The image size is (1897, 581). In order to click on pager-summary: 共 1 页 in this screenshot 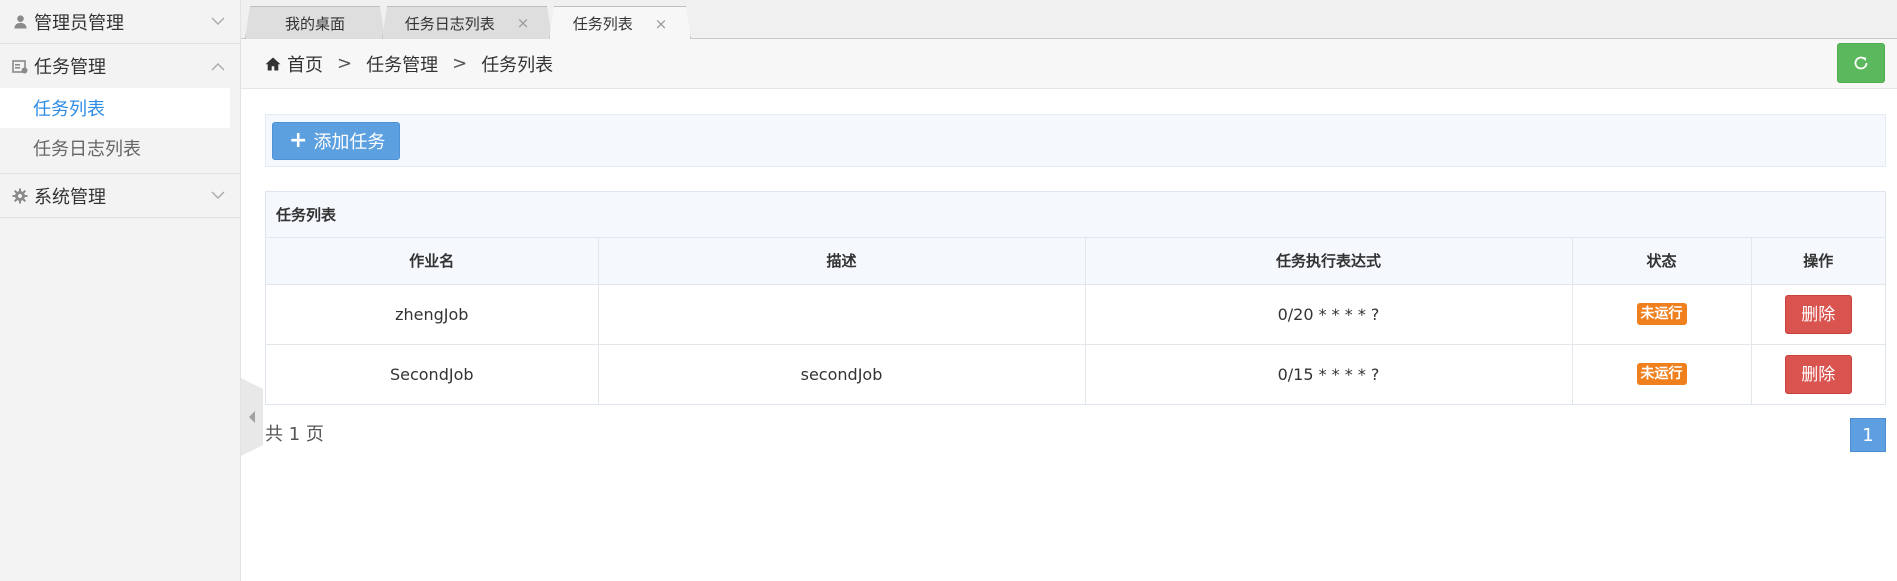, I will do `click(294, 434)`.